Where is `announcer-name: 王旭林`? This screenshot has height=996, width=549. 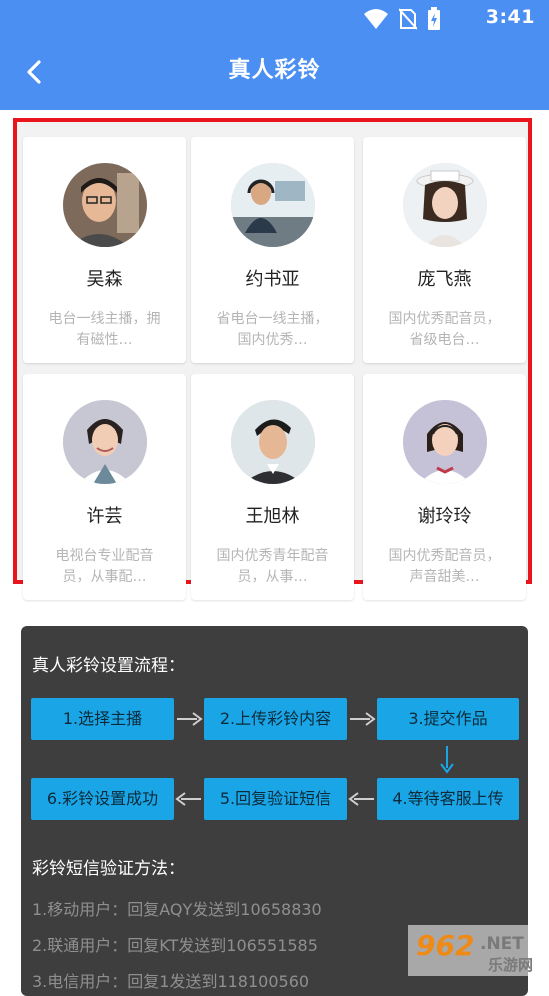 announcer-name: 王旭林 is located at coordinates (272, 516).